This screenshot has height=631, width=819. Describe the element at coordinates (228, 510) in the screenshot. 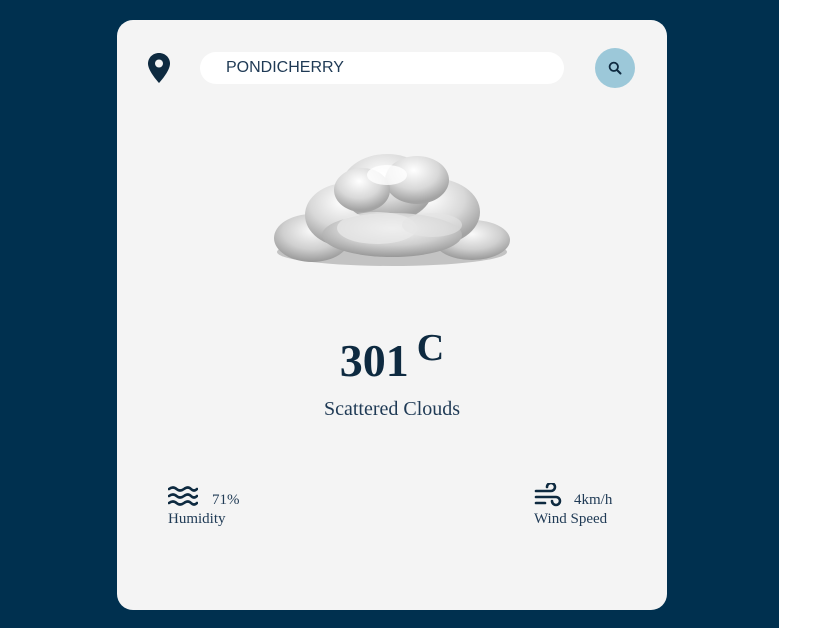

I see `humidity-stat: 71% Humidity` at that location.